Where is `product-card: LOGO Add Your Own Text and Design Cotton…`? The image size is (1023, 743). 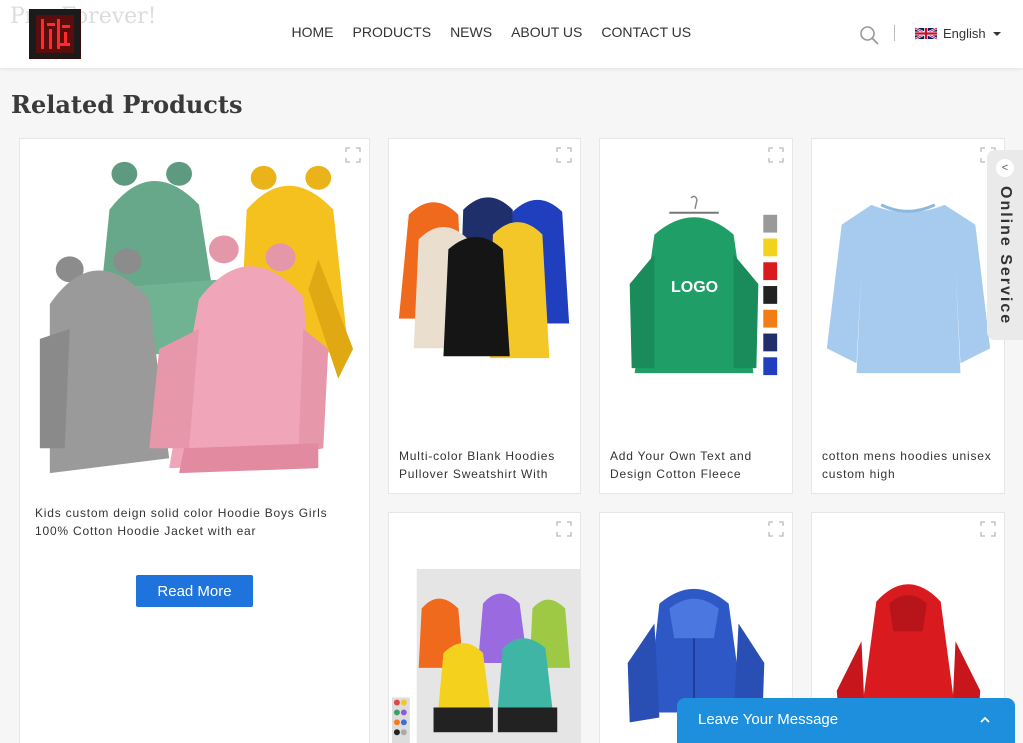 product-card: LOGO Add Your Own Text and Design Cotton… is located at coordinates (696, 316).